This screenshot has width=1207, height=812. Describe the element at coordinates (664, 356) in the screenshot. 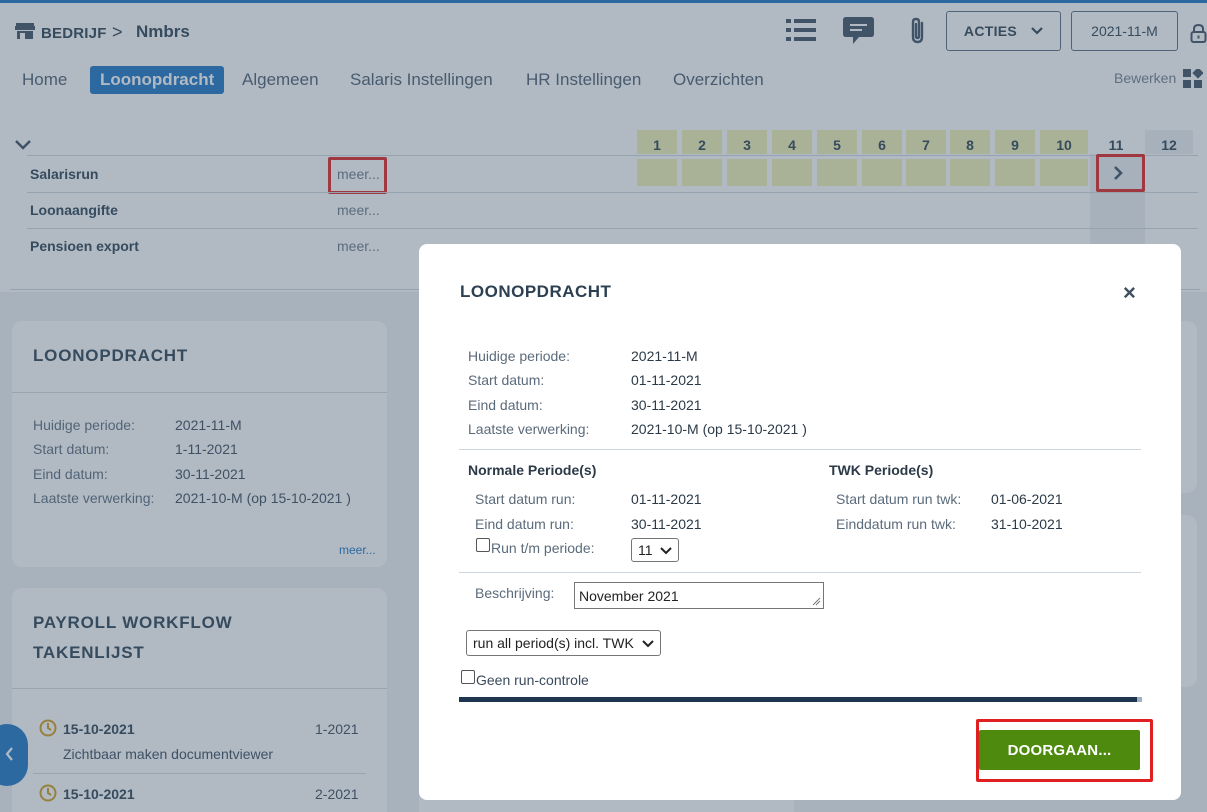

I see `huidige-periode-value: 2021-11-M` at that location.